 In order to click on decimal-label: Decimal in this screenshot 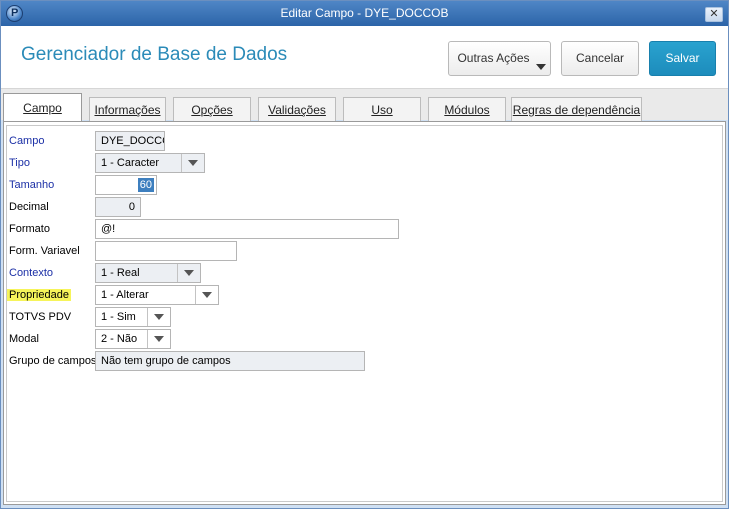, I will do `click(29, 207)`.